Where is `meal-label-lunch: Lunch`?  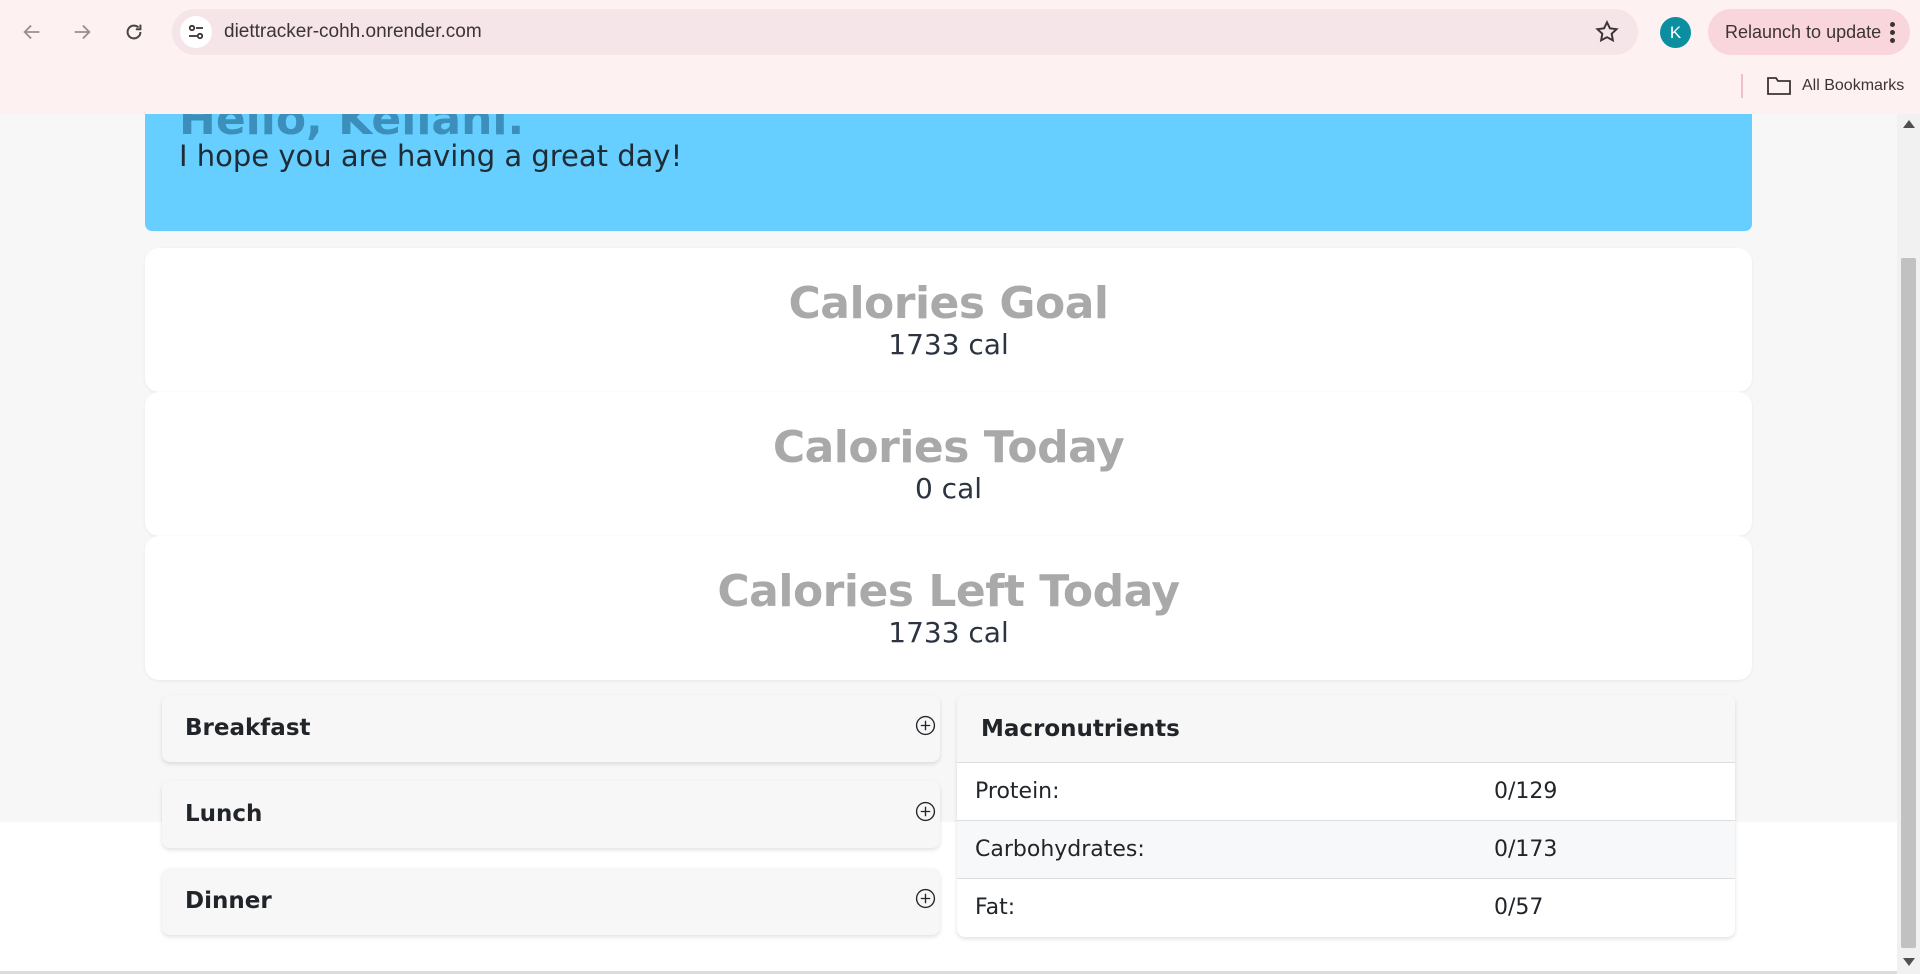
meal-label-lunch: Lunch is located at coordinates (224, 814).